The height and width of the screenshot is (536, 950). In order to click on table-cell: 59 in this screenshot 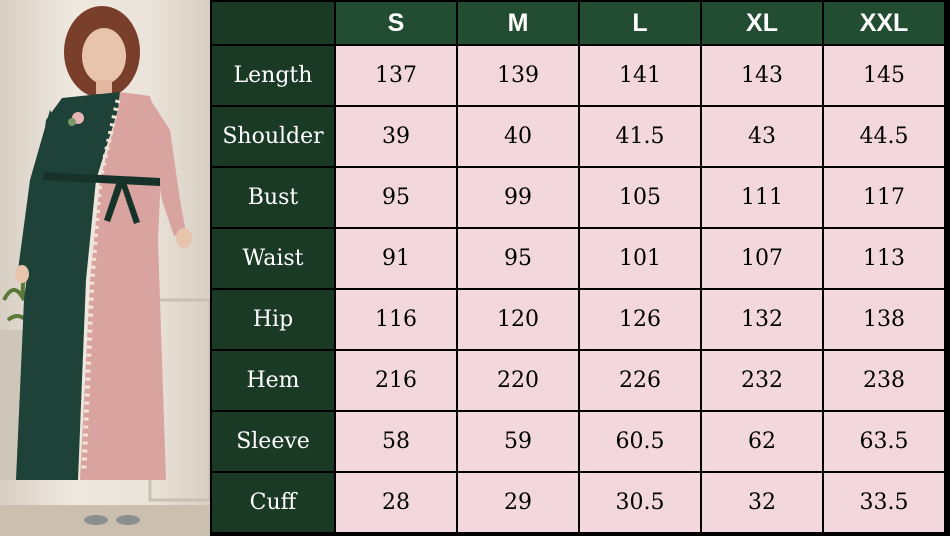, I will do `click(518, 441)`.